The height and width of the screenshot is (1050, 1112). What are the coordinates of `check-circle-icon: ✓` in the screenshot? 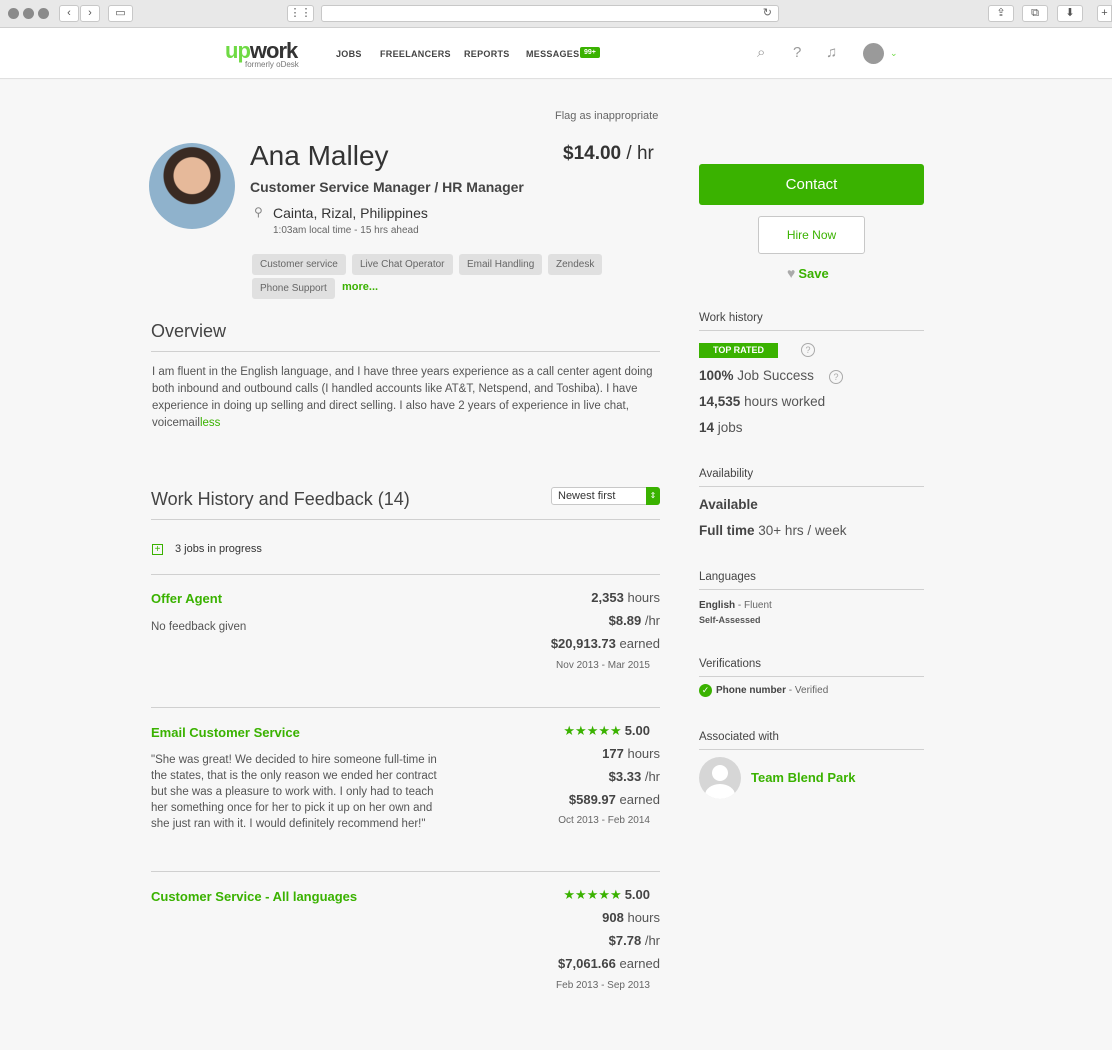 It's located at (705, 690).